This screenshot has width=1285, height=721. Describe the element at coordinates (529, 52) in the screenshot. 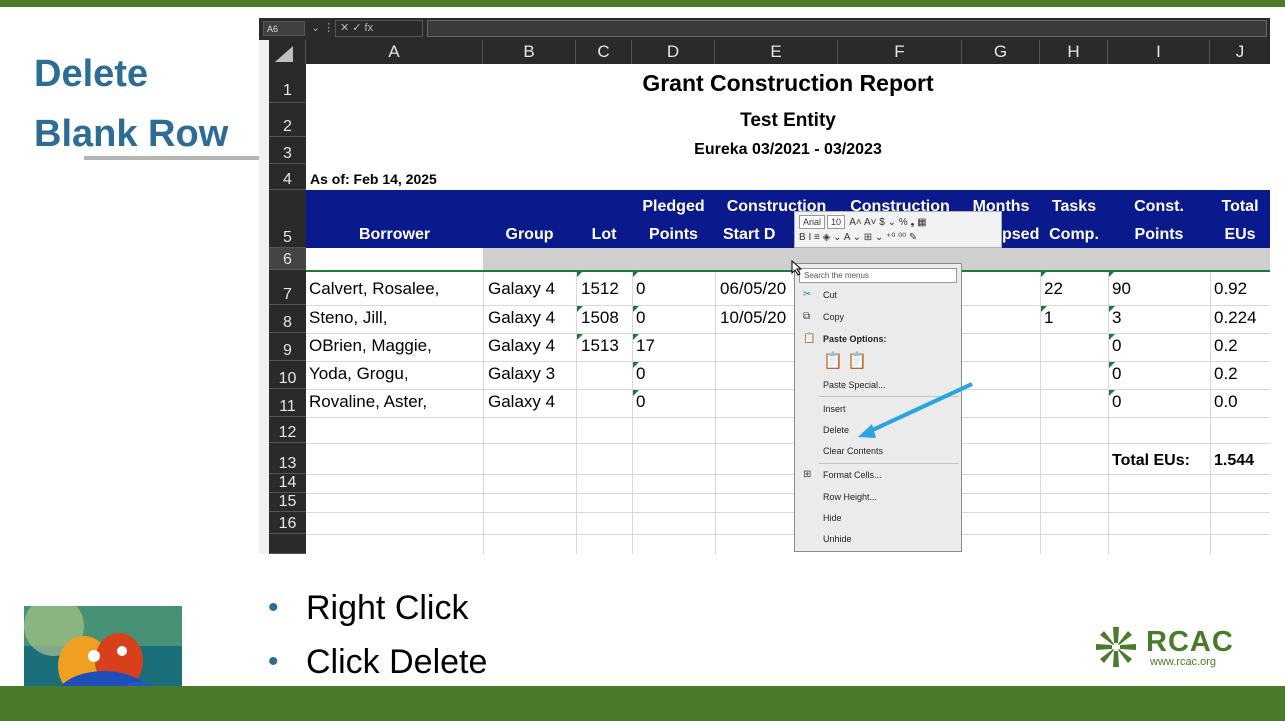

I see `col-header-B: B` at that location.